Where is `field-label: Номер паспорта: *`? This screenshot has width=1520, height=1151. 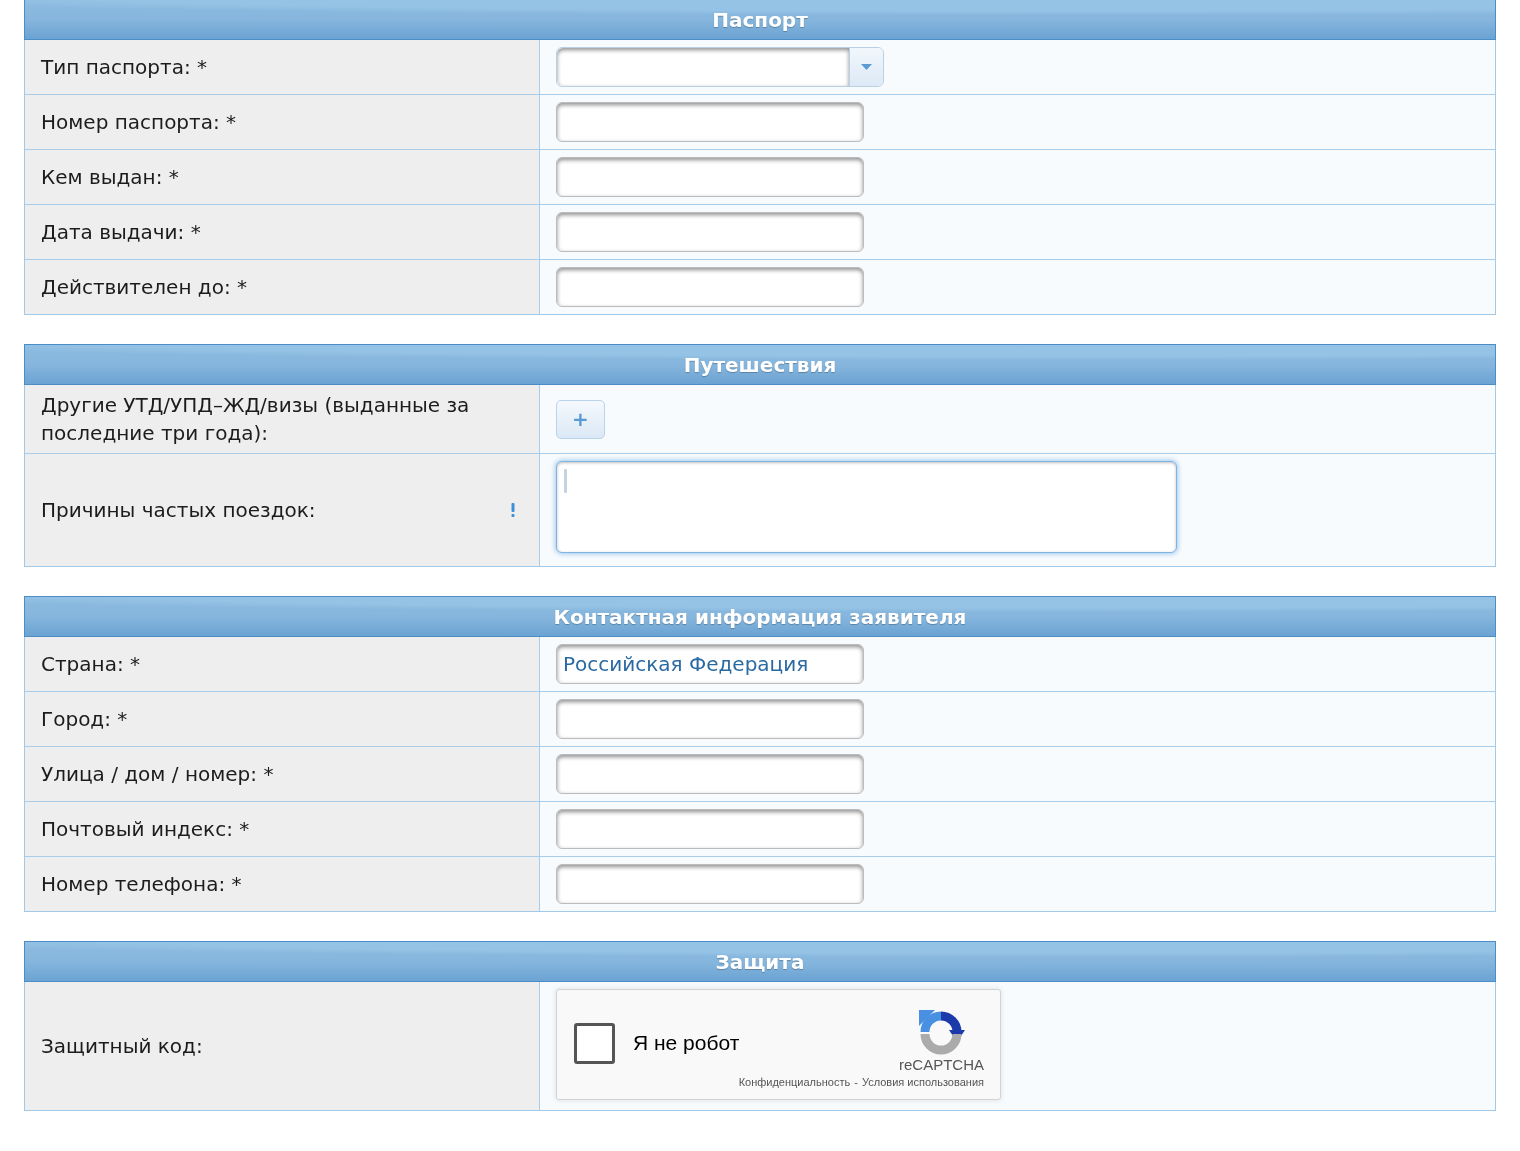
field-label: Номер паспорта: * is located at coordinates (139, 122).